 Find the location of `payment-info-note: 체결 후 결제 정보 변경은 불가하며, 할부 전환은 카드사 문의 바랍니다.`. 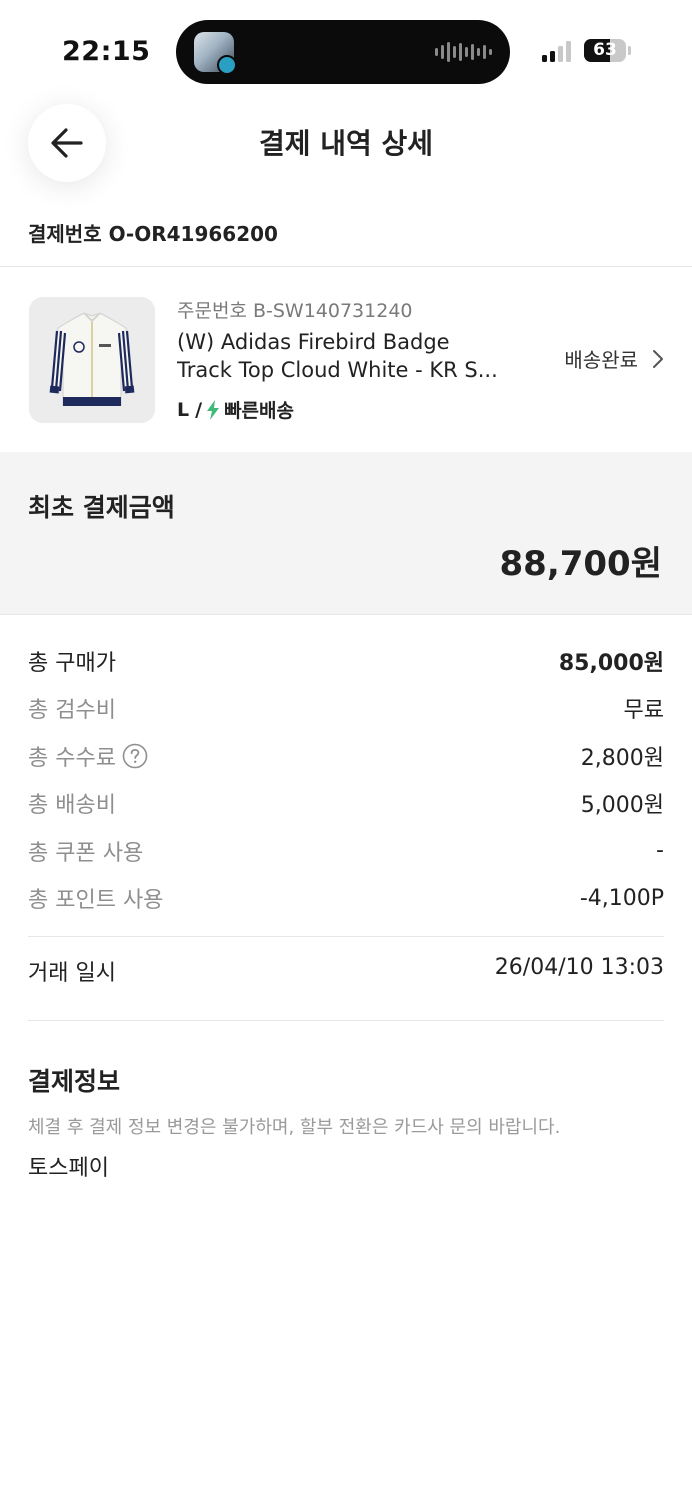

payment-info-note: 체결 후 결제 정보 변경은 불가하며, 할부 전환은 카드사 문의 바랍니다. is located at coordinates (294, 1127).